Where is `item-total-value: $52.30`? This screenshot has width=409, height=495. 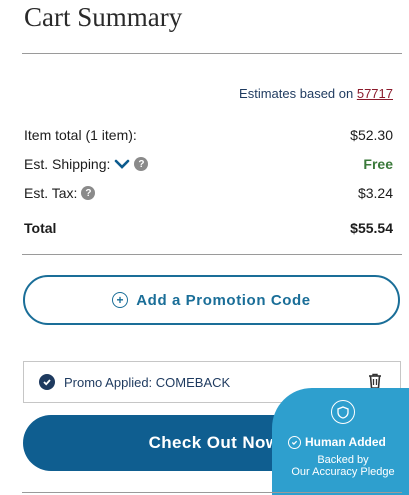
item-total-value: $52.30 is located at coordinates (371, 135).